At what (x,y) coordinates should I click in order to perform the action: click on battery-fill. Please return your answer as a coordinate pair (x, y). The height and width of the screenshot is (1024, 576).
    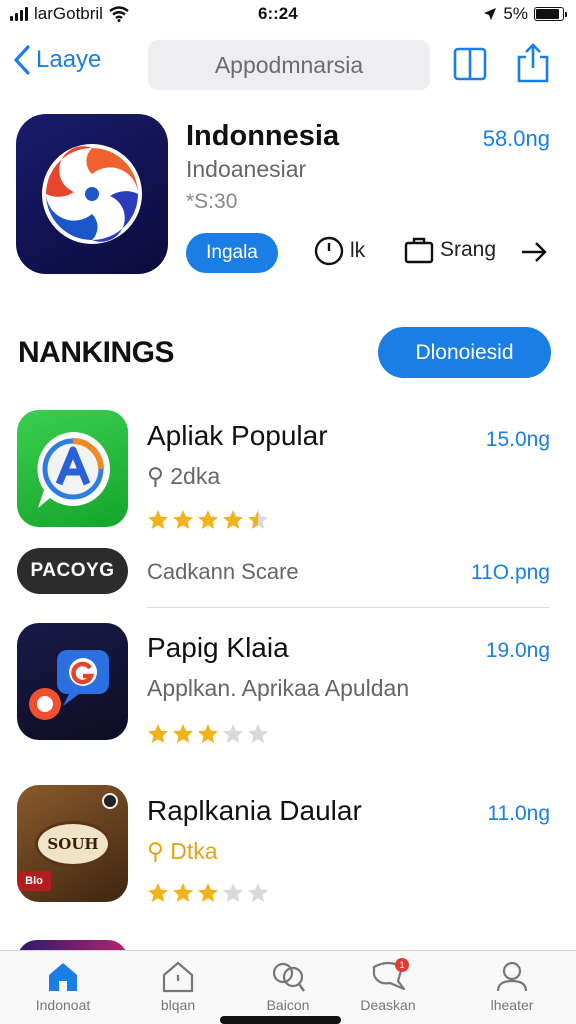
    Looking at the image, I should click on (548, 14).